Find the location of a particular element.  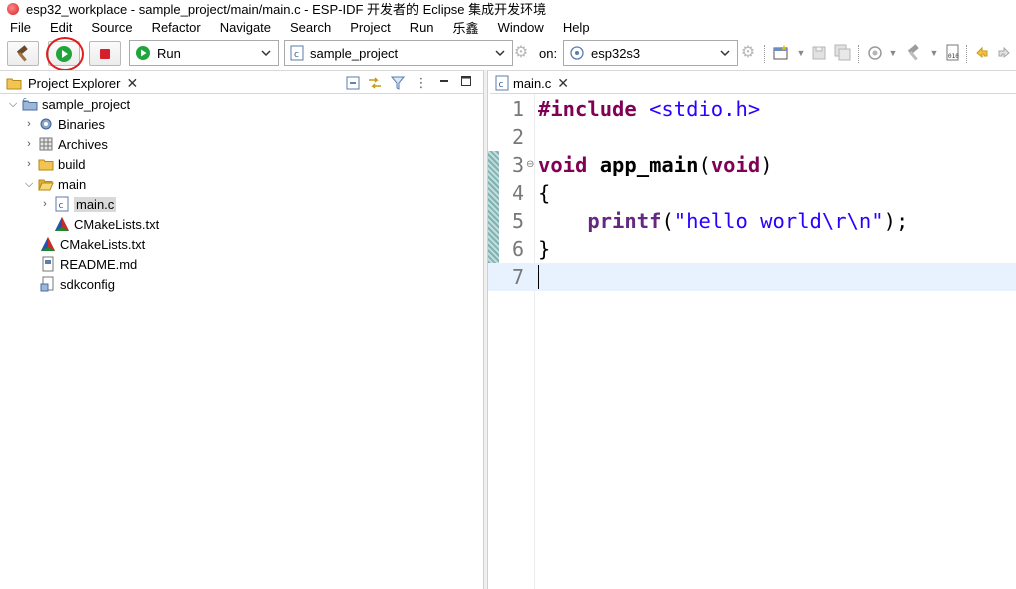

filter-icon is located at coordinates (398, 83).